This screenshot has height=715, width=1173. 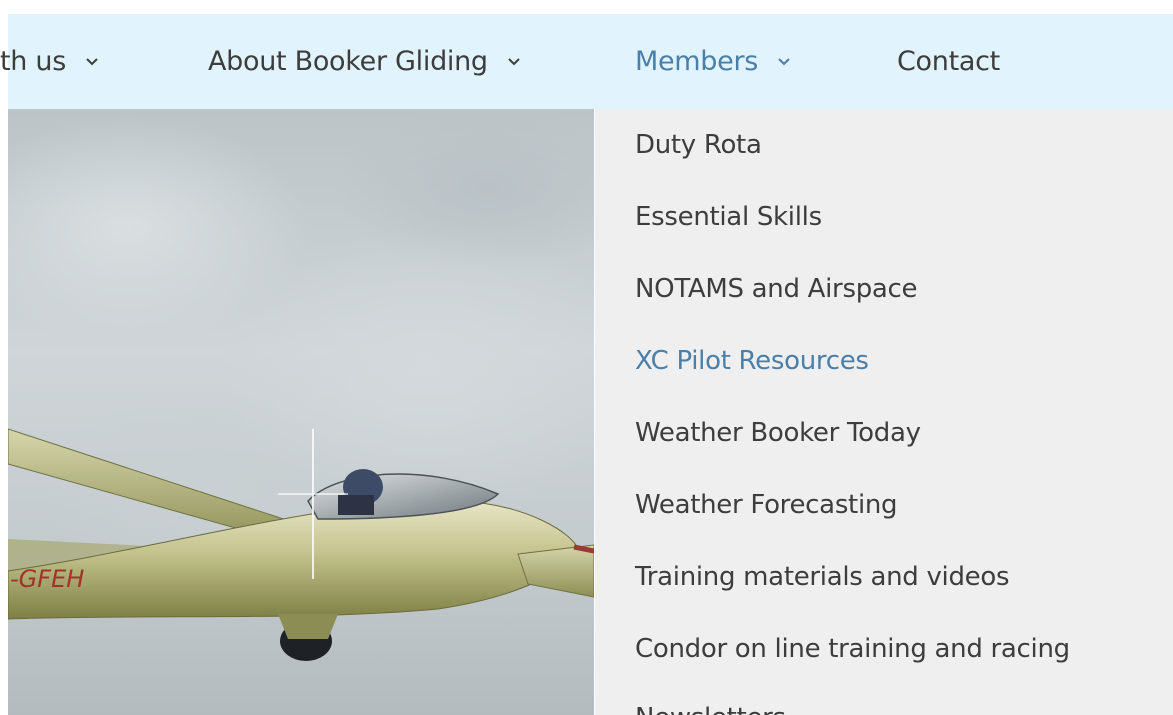 I want to click on top-strip, so click(x=586, y=7).